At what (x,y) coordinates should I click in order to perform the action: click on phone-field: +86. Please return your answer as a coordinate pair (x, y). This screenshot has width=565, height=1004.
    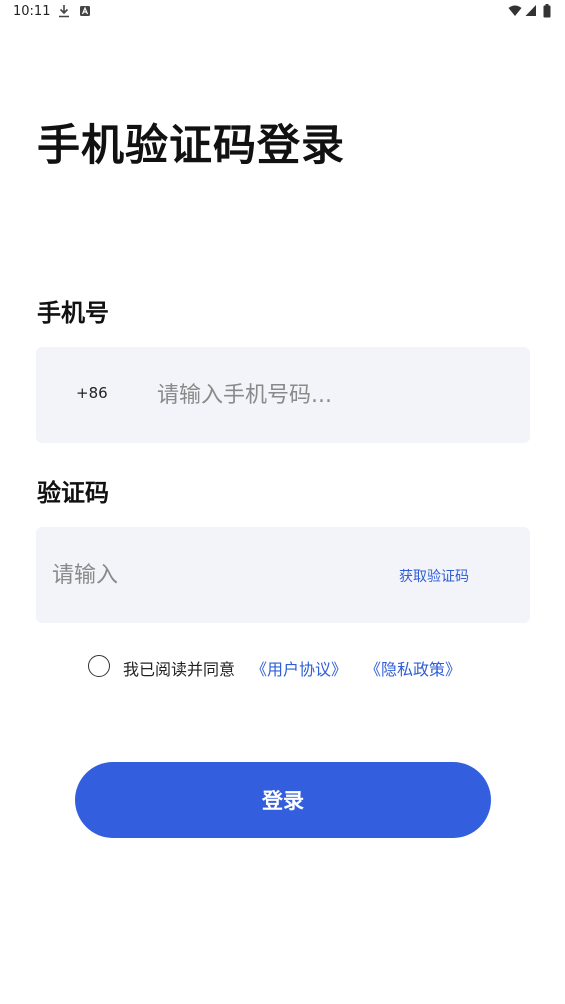
    Looking at the image, I should click on (283, 395).